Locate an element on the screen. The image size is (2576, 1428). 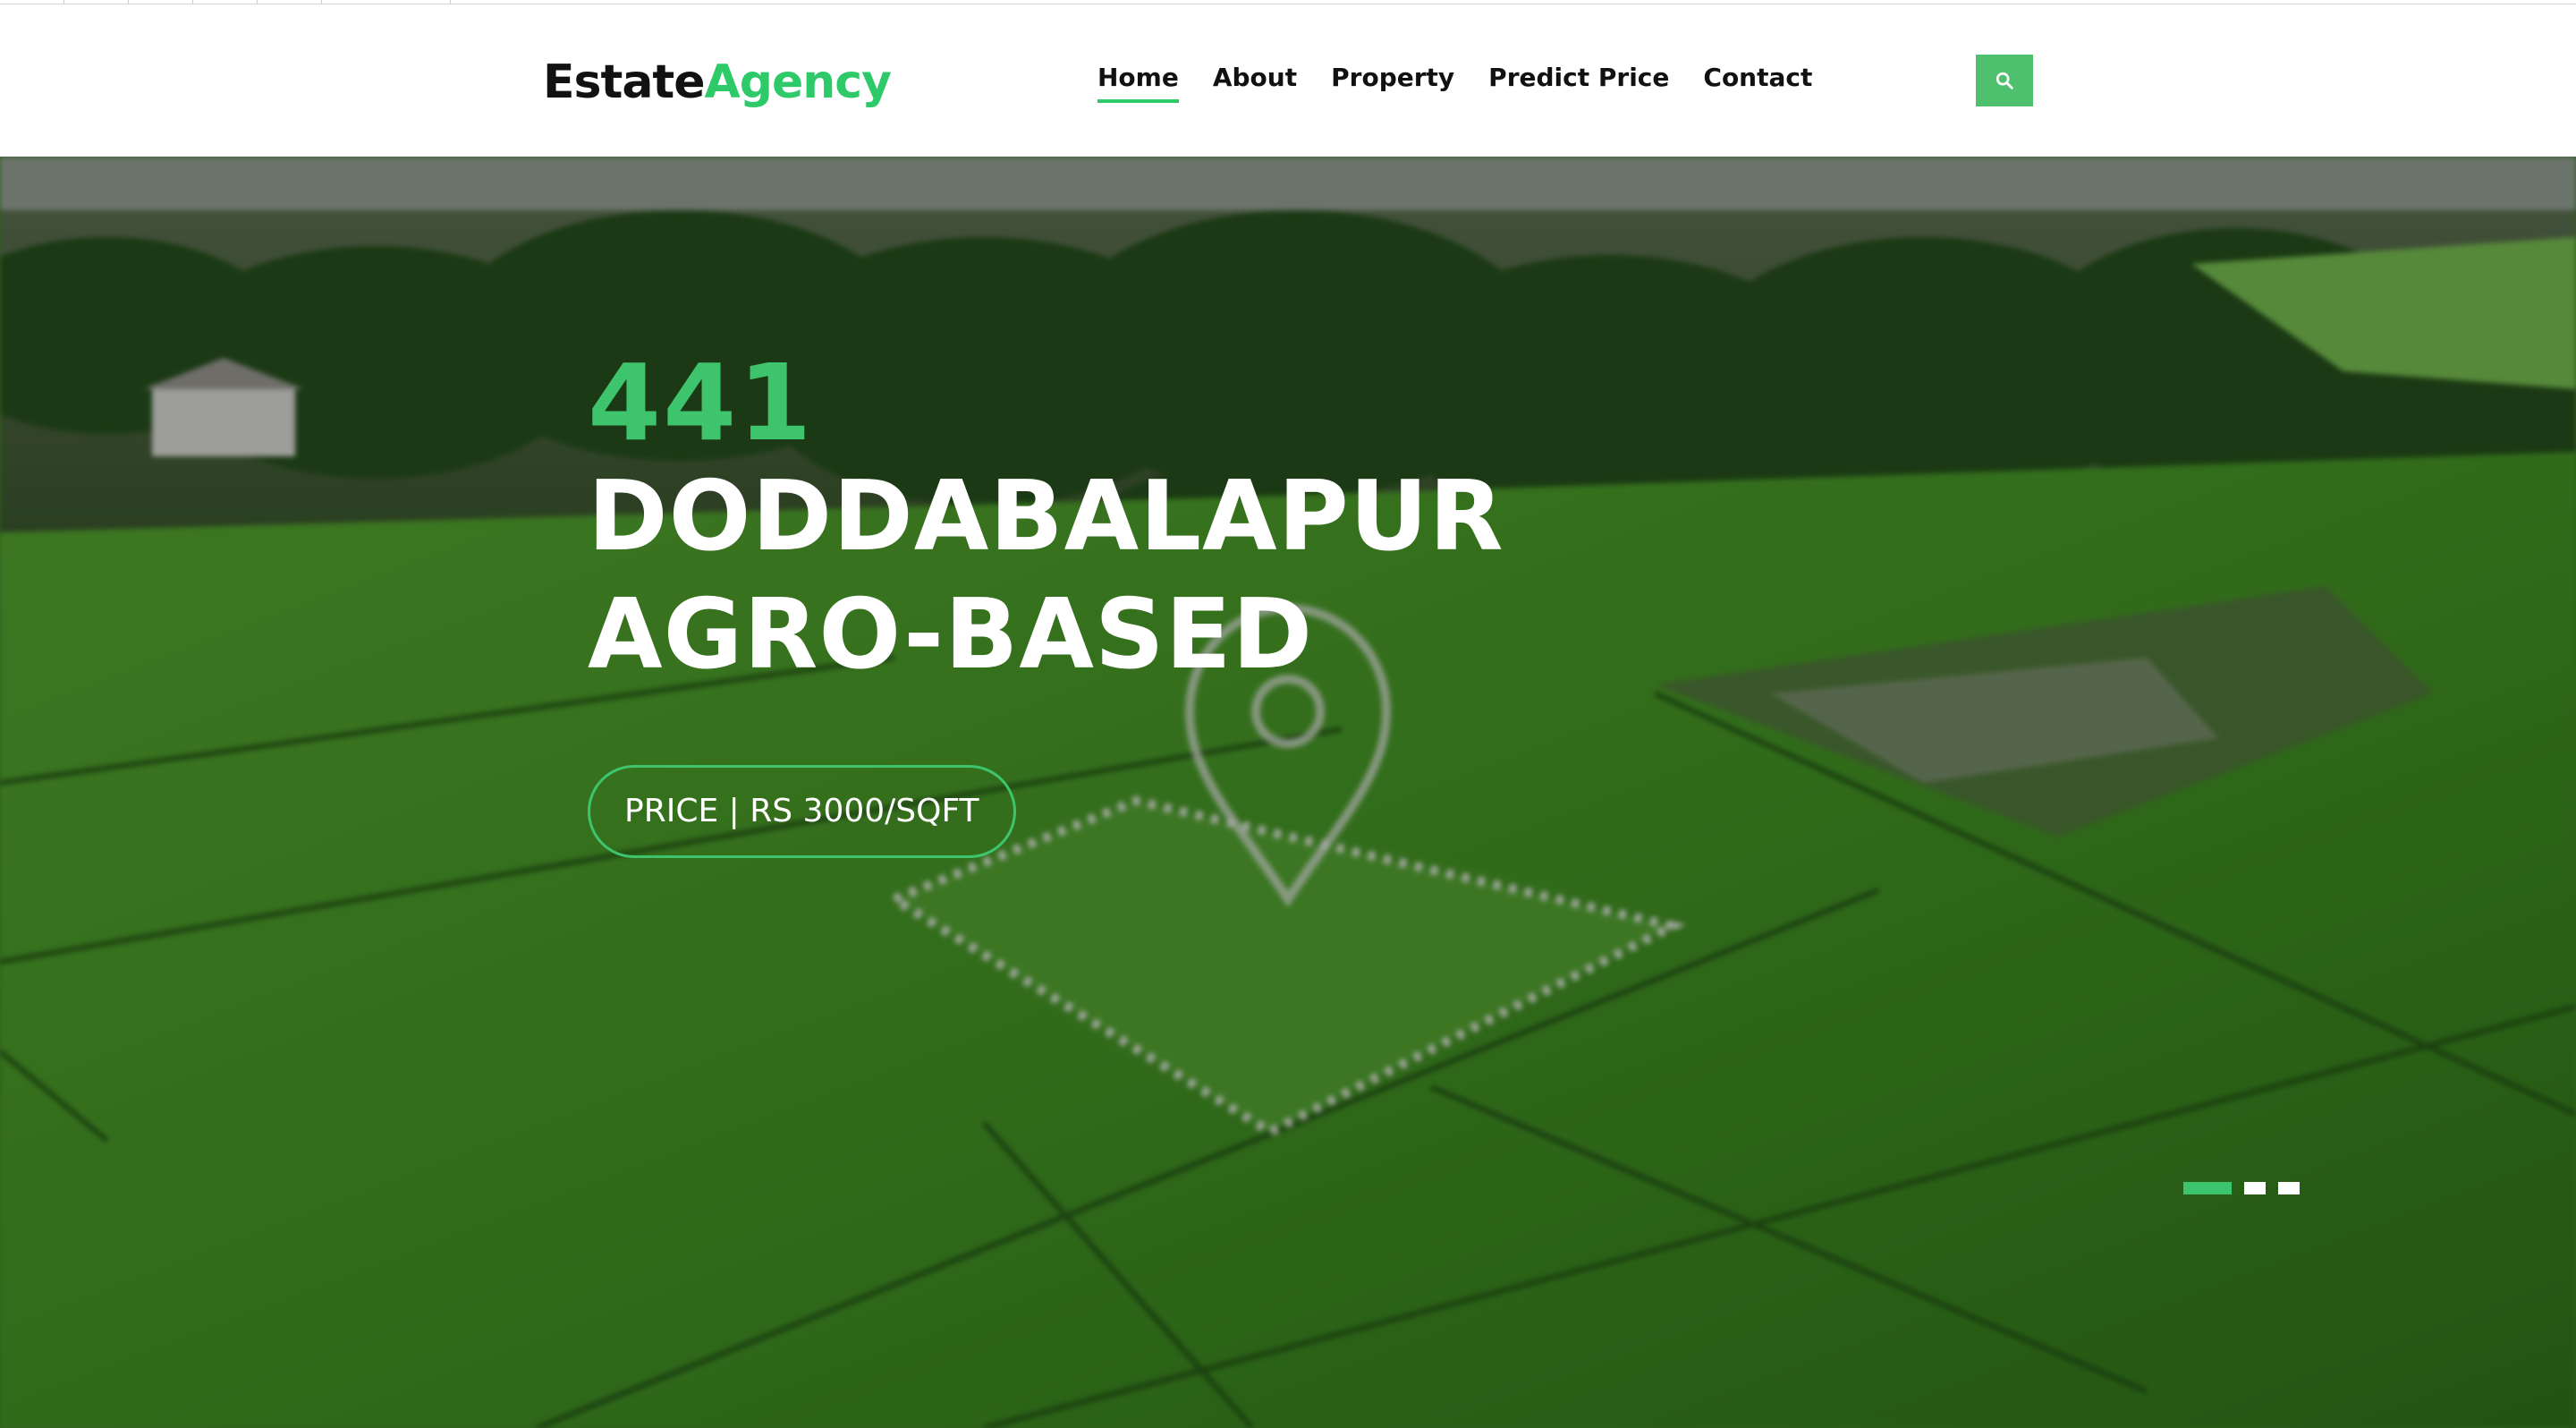
nav-item-predict-price: Predict Price is located at coordinates (1578, 78).